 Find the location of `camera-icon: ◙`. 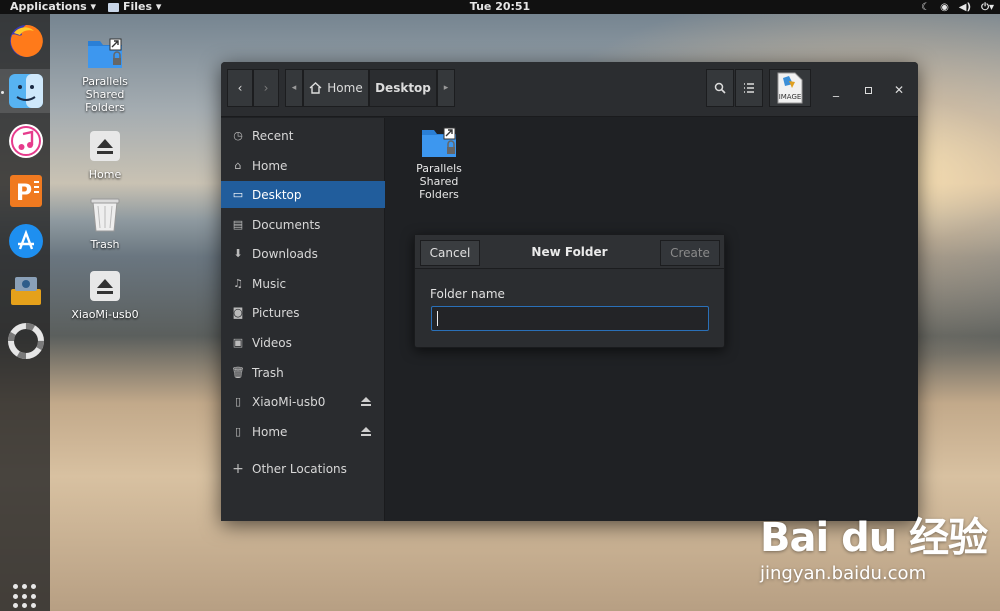

camera-icon: ◙ is located at coordinates (238, 312).